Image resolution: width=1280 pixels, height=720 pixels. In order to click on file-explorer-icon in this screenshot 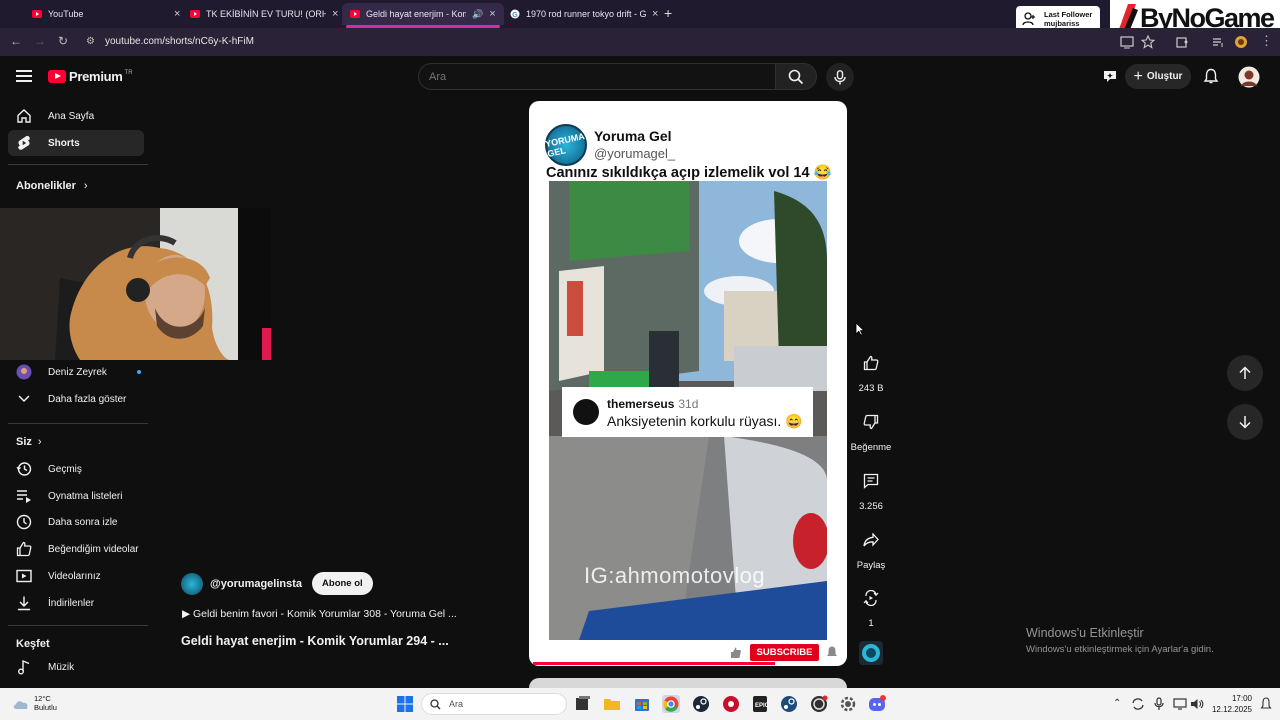, I will do `click(612, 704)`.